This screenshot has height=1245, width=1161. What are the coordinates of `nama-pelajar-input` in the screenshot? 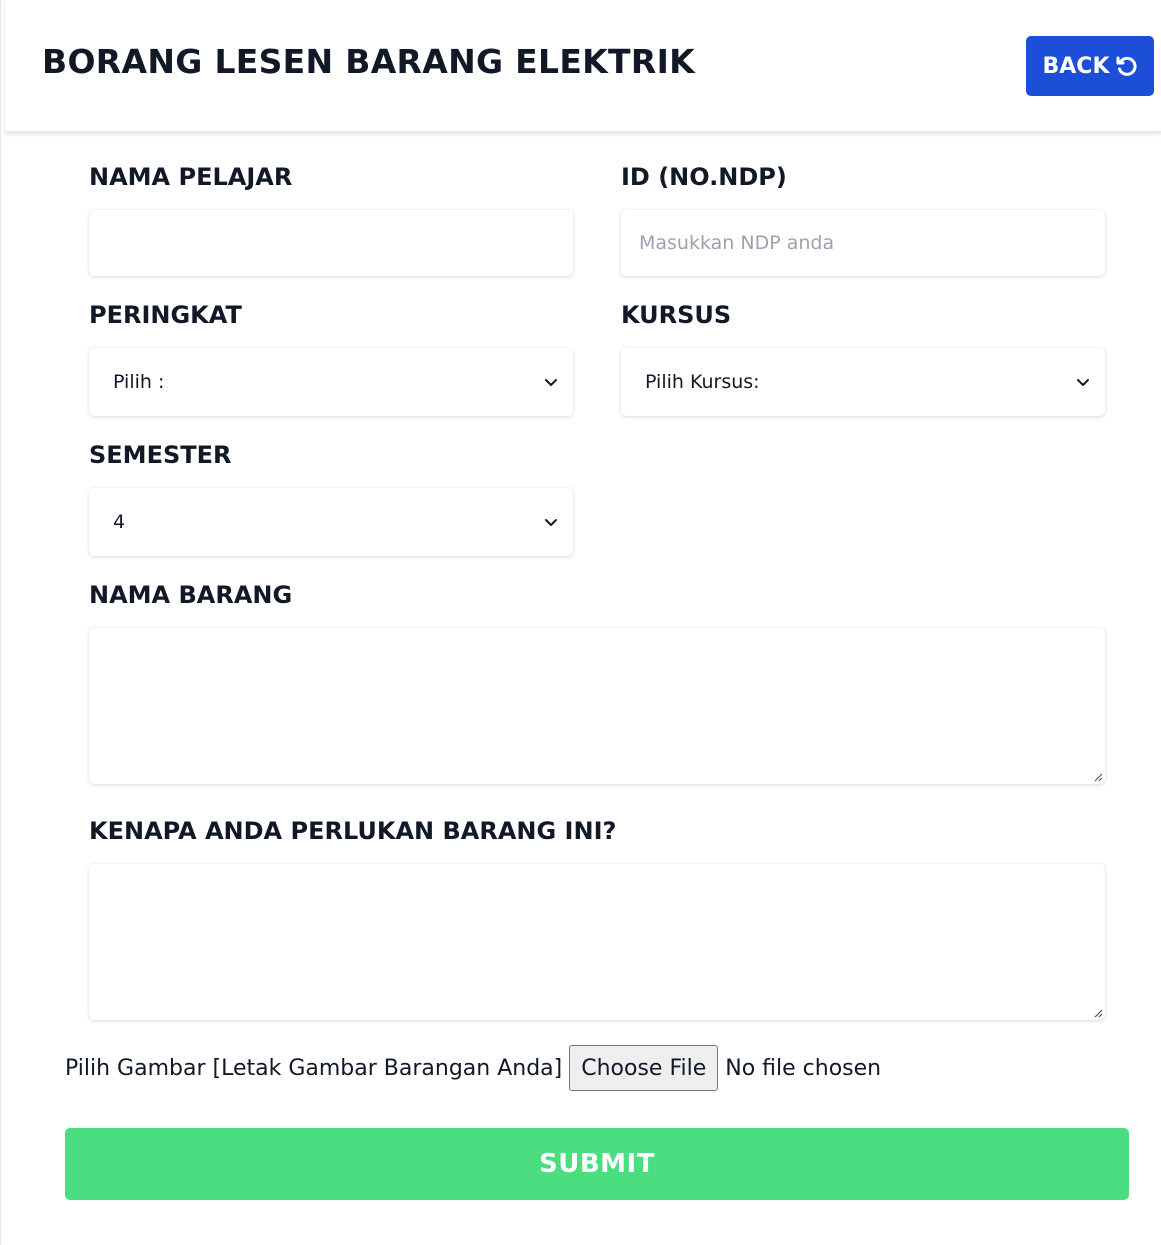 It's located at (331, 243).